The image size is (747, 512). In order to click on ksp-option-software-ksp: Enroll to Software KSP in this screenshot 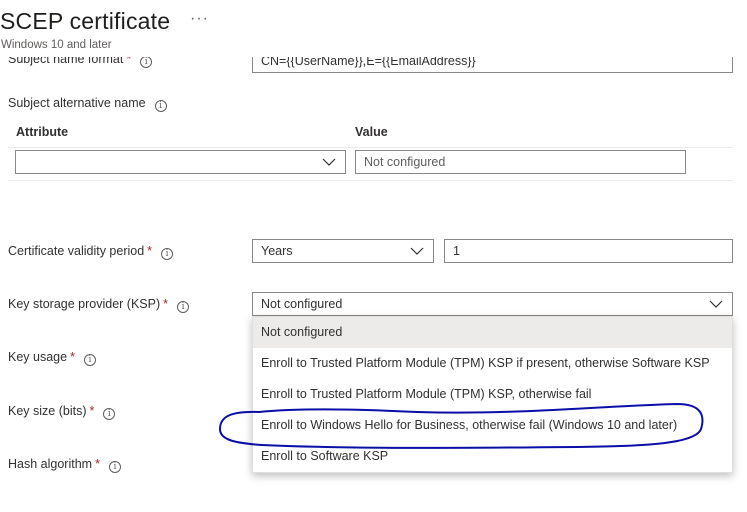, I will do `click(492, 456)`.